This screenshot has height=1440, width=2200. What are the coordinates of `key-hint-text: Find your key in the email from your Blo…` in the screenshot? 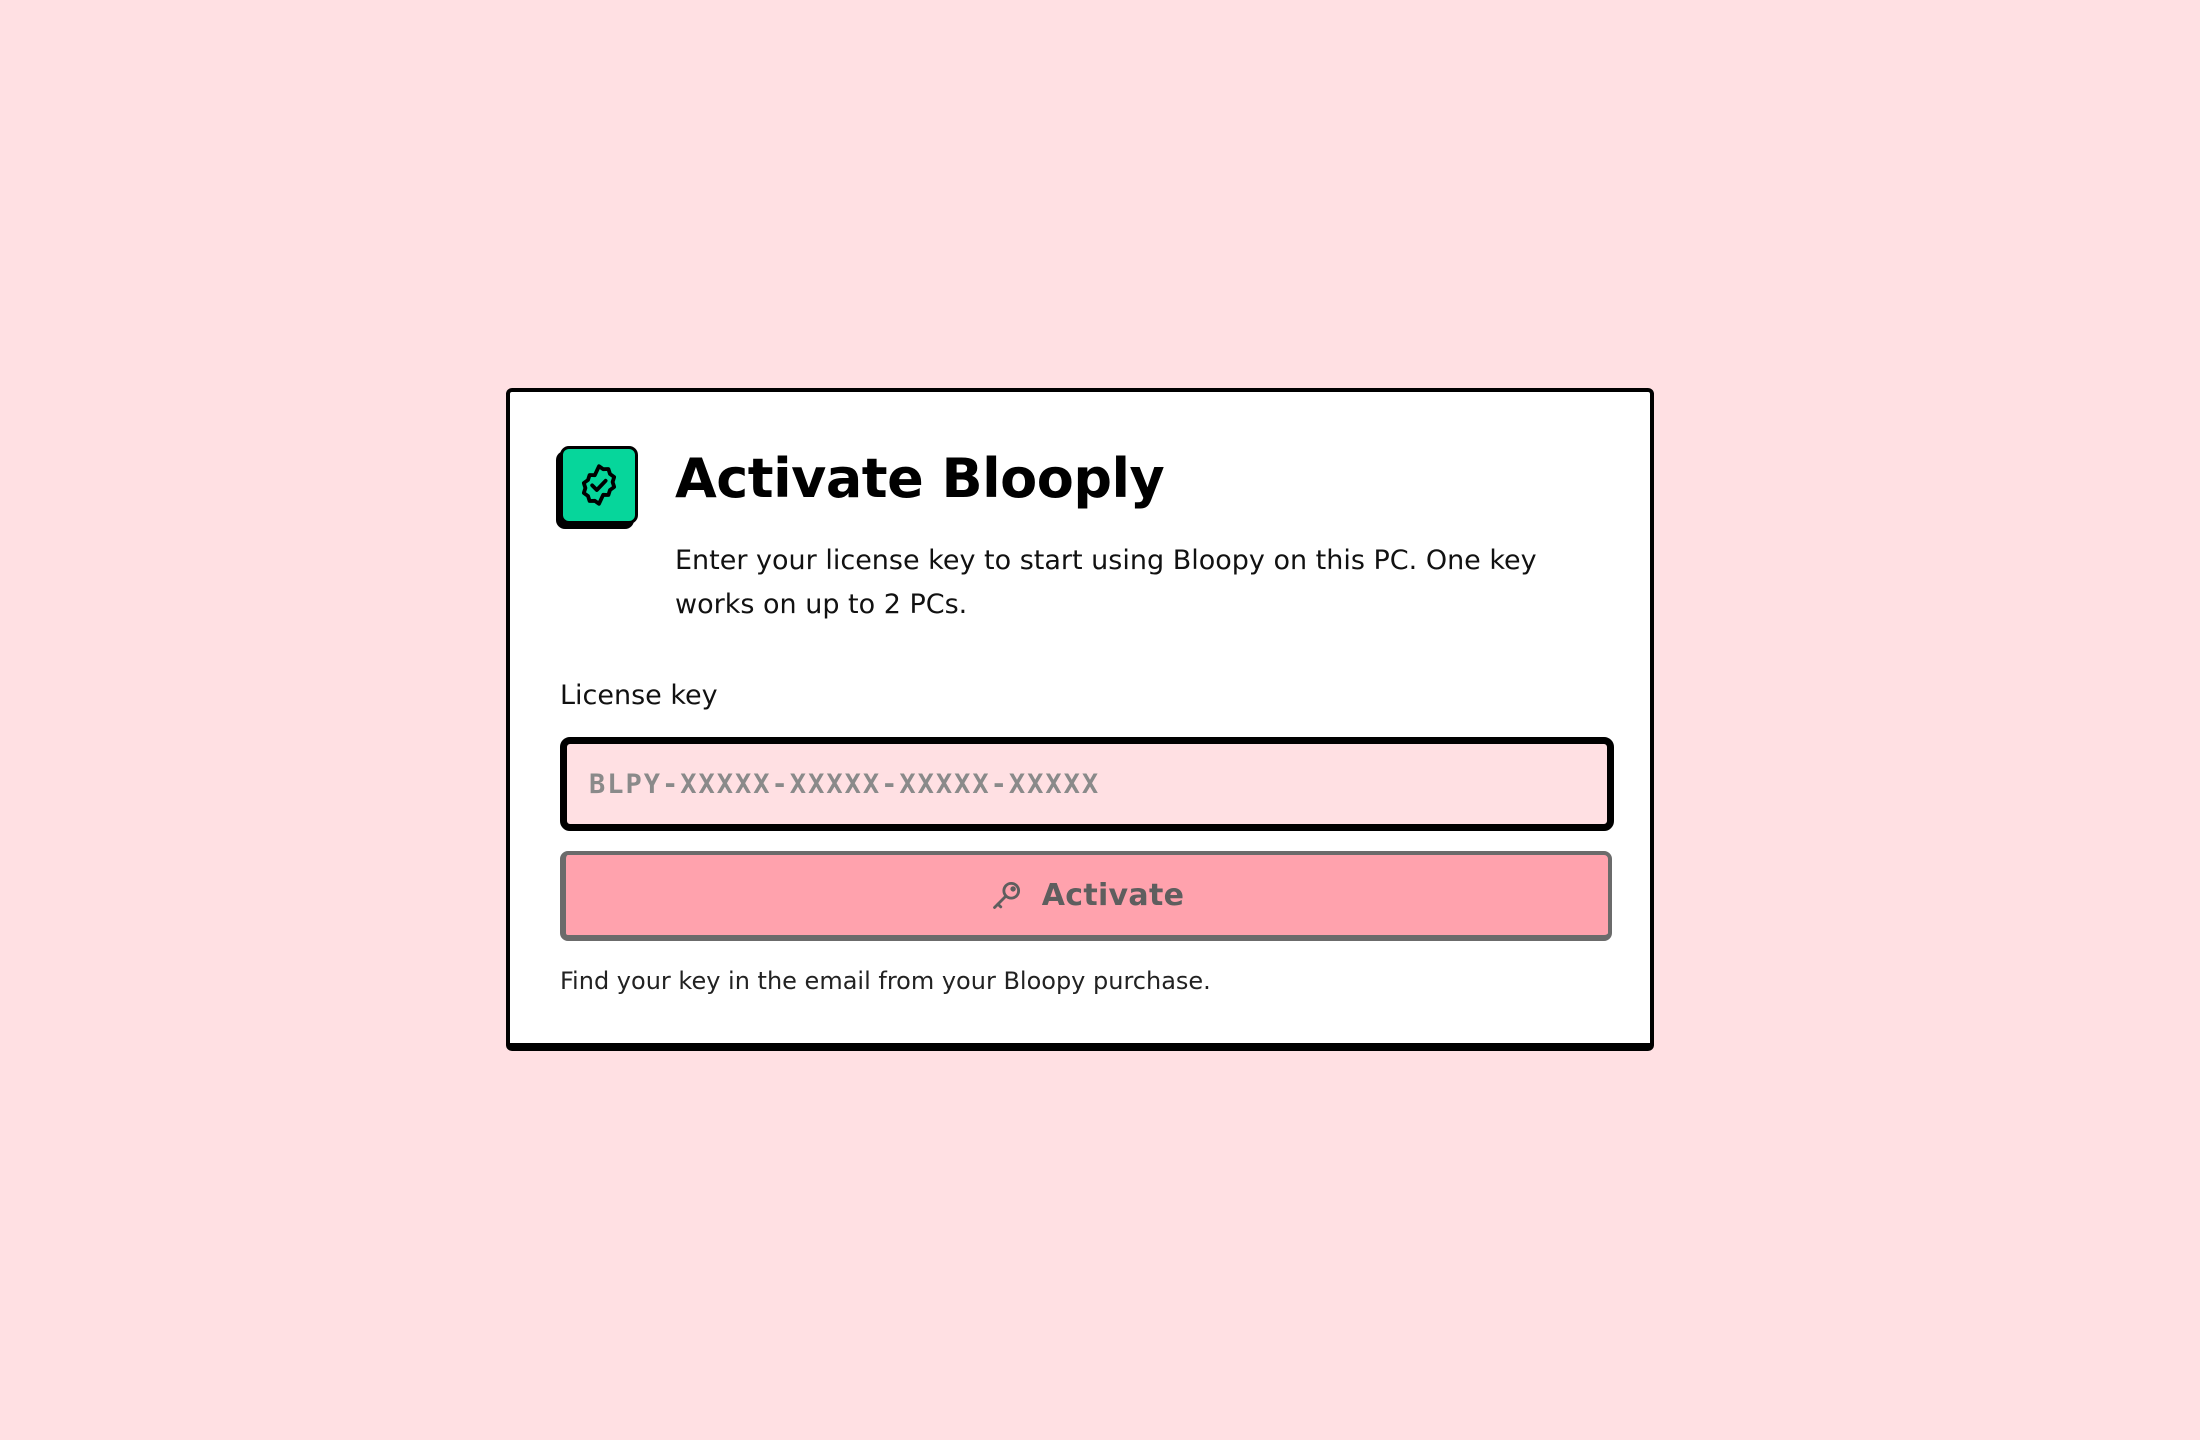 It's located at (885, 981).